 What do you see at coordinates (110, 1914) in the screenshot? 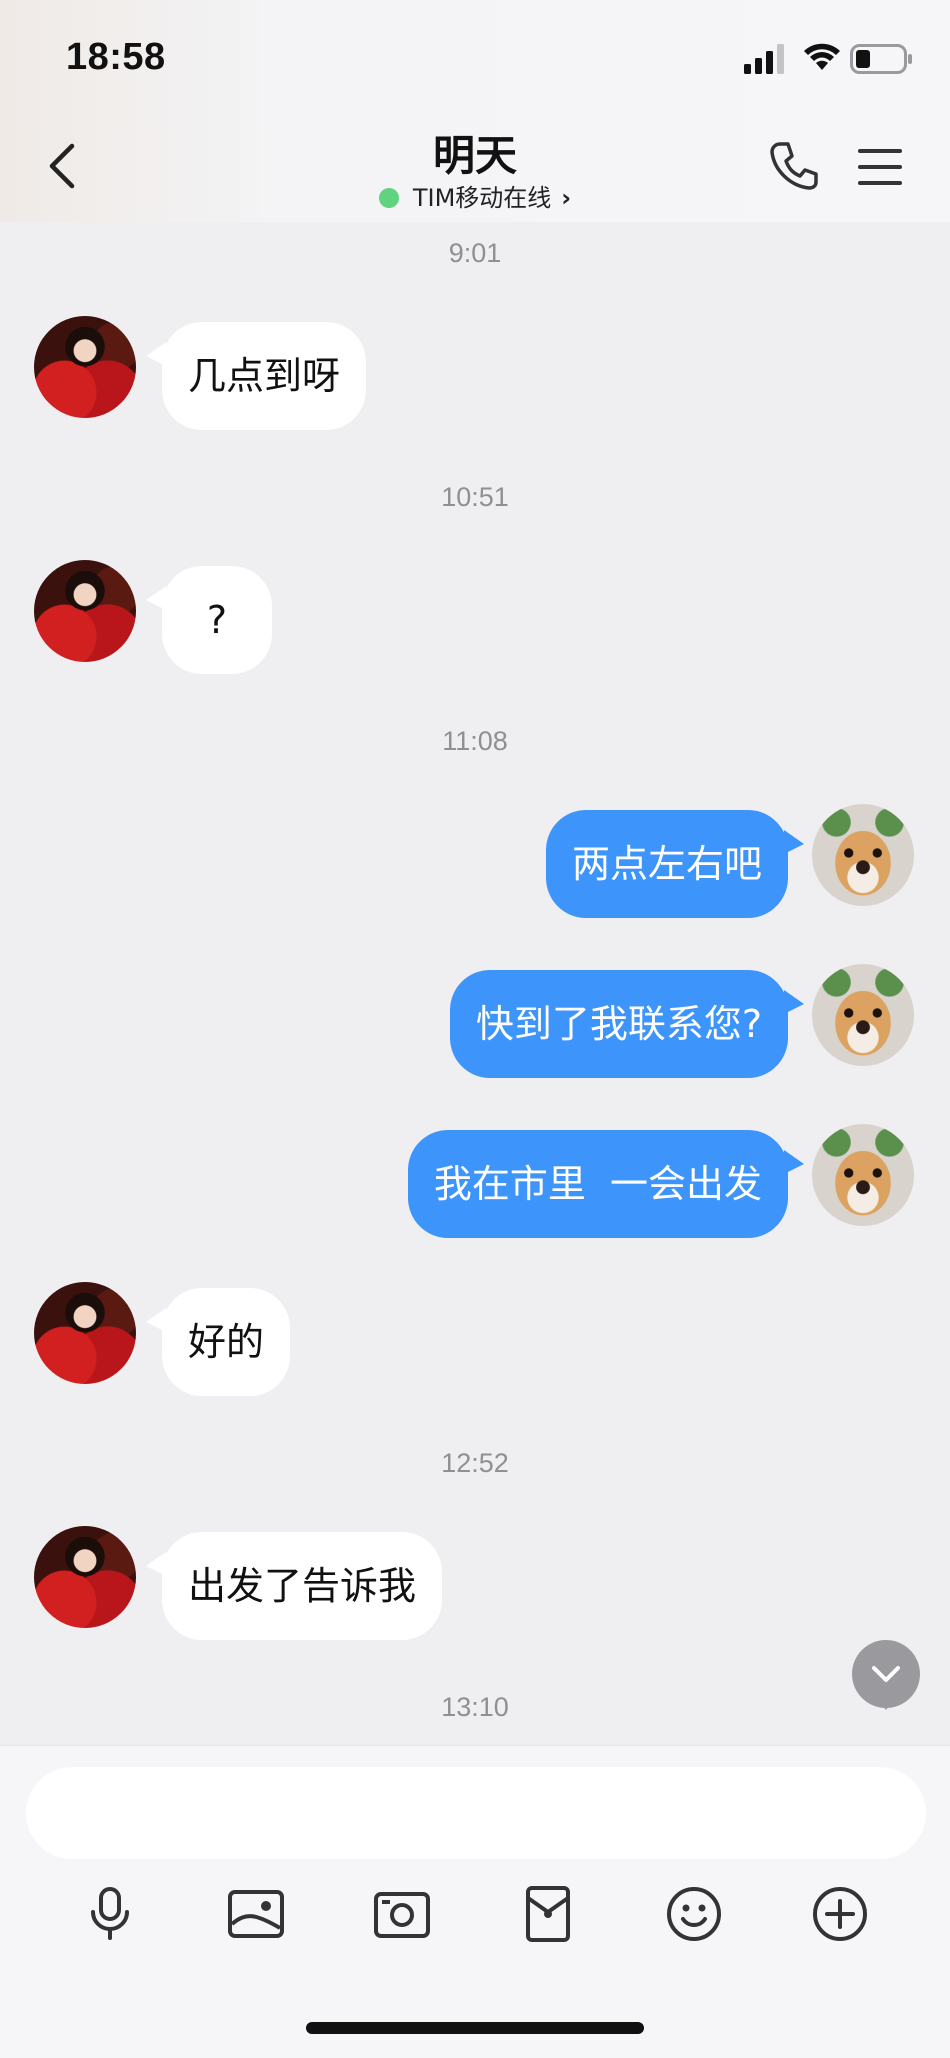
I see `mic-icon` at bounding box center [110, 1914].